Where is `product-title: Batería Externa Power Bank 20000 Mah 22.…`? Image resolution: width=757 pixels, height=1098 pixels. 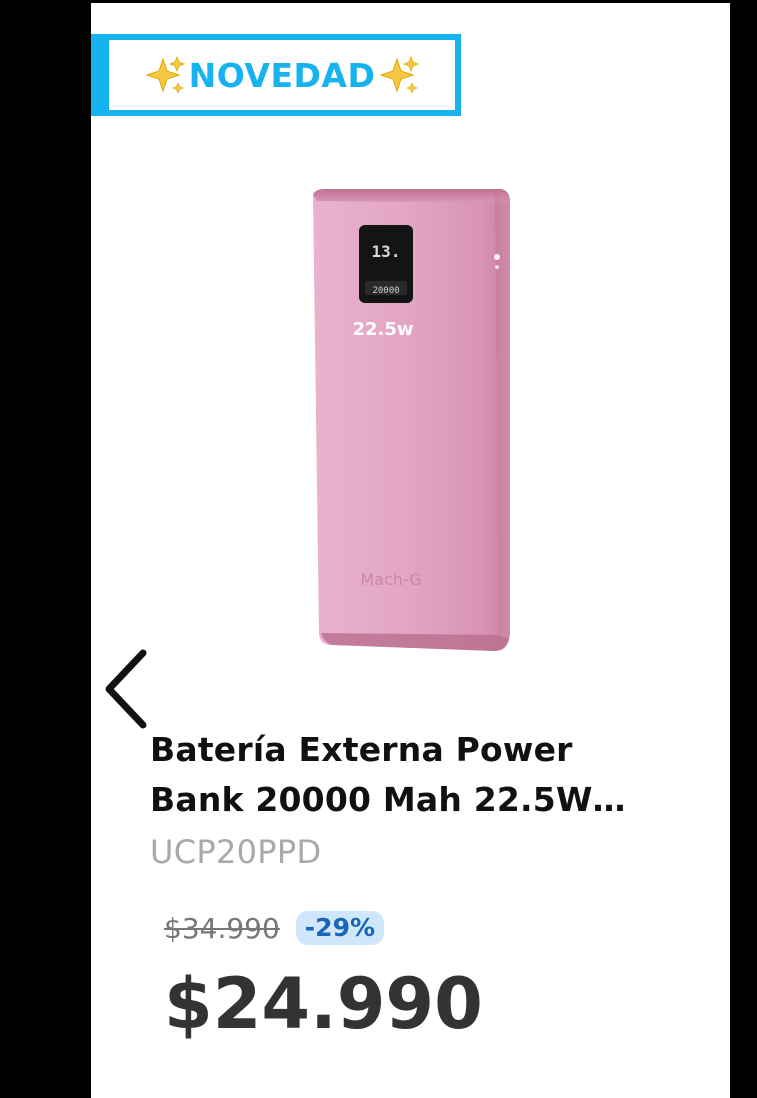
product-title: Batería Externa Power Bank 20000 Mah 22.… is located at coordinates (430, 775).